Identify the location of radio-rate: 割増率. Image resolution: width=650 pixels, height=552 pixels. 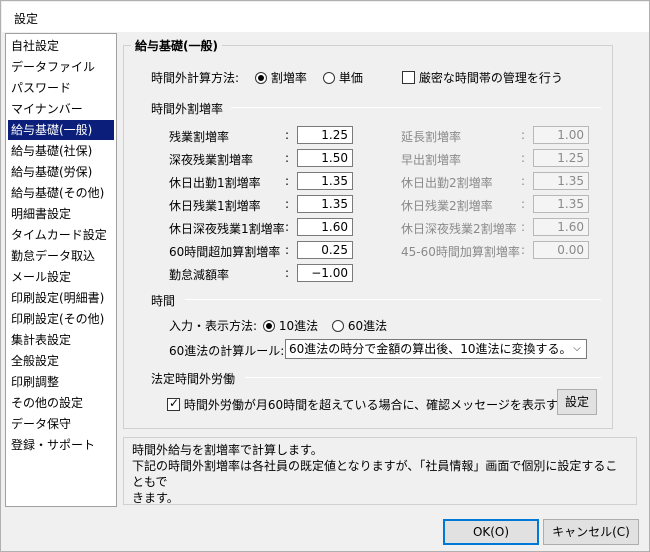
(281, 77).